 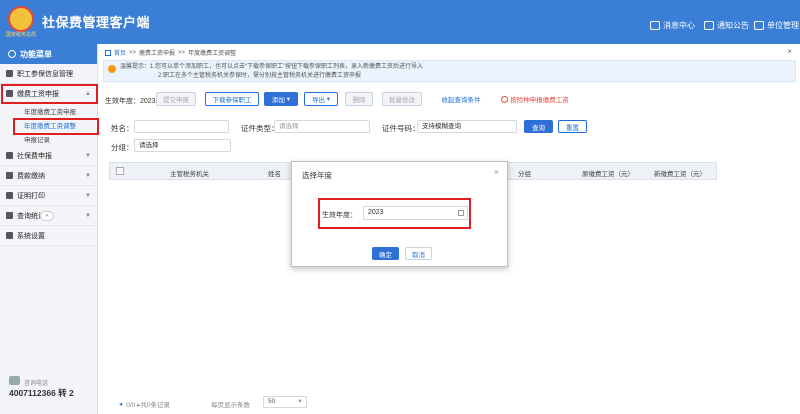 What do you see at coordinates (274, 174) in the screenshot?
I see `col-name: 姓名` at bounding box center [274, 174].